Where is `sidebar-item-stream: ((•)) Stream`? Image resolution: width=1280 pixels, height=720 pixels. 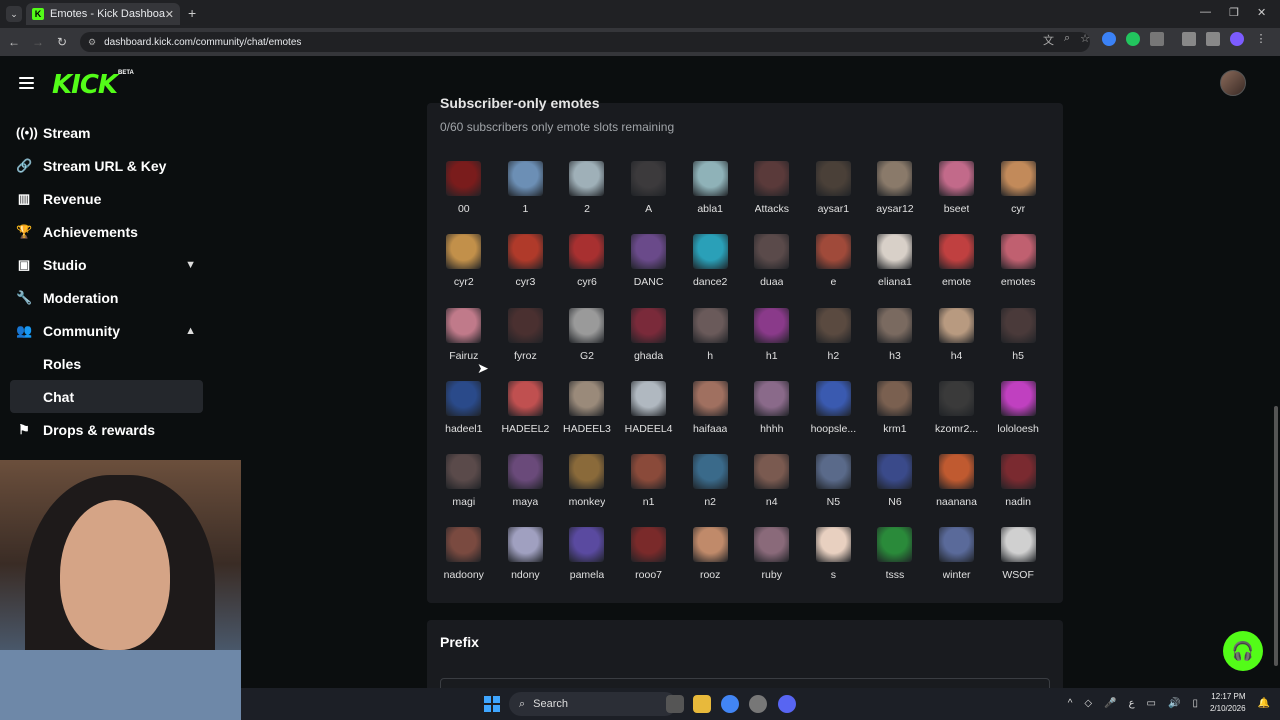
sidebar-item-stream: ((•)) Stream is located at coordinates (105, 132).